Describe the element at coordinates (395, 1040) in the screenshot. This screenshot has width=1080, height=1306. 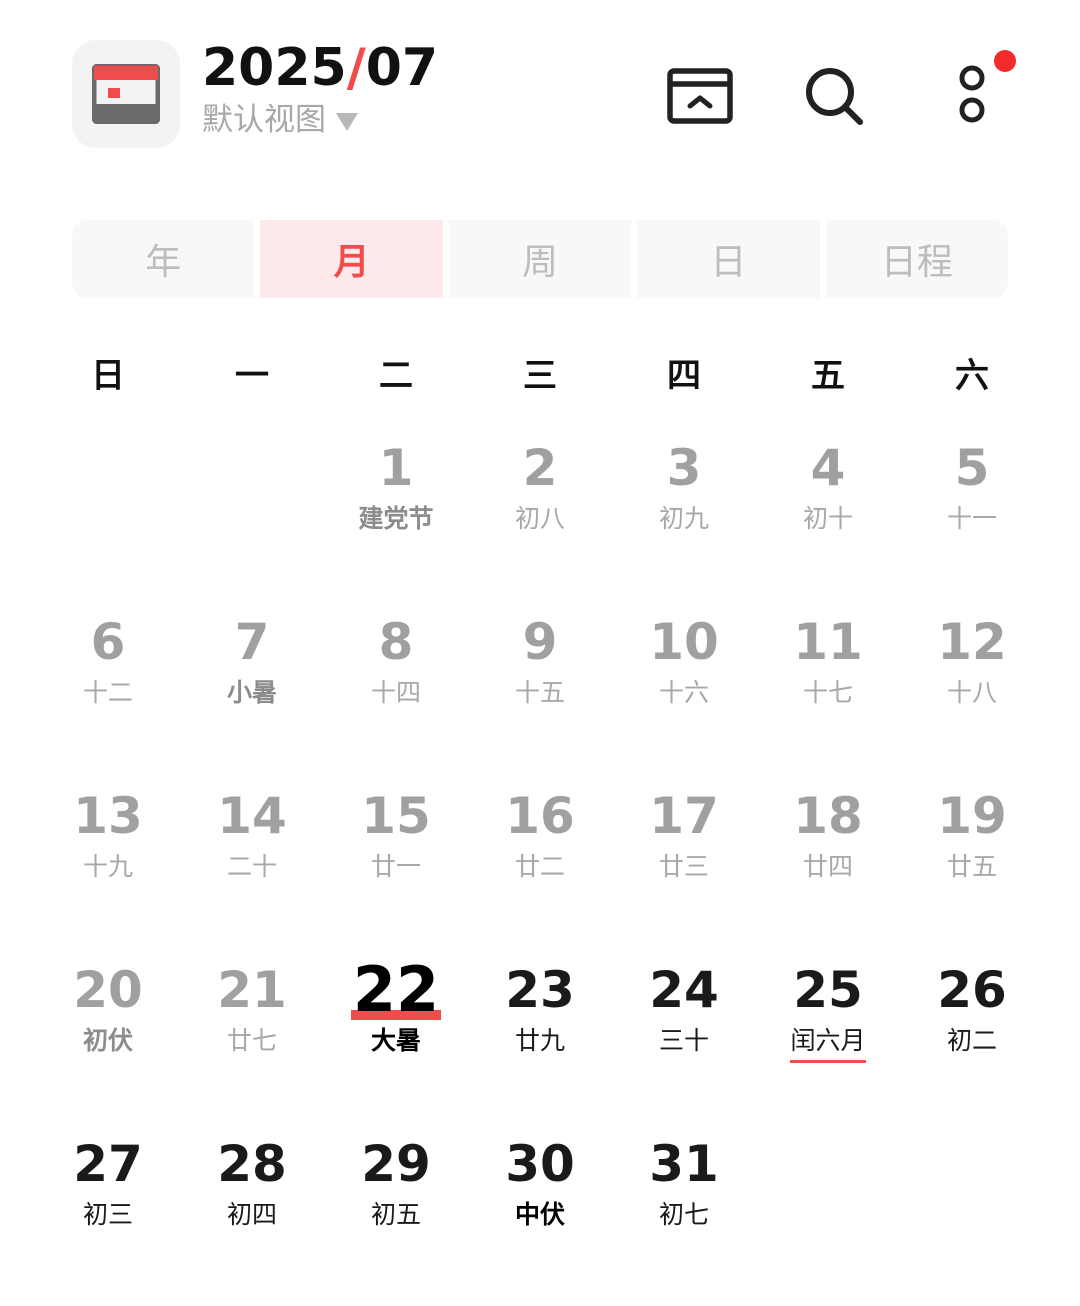
I see `lunar-label: 大暑` at that location.